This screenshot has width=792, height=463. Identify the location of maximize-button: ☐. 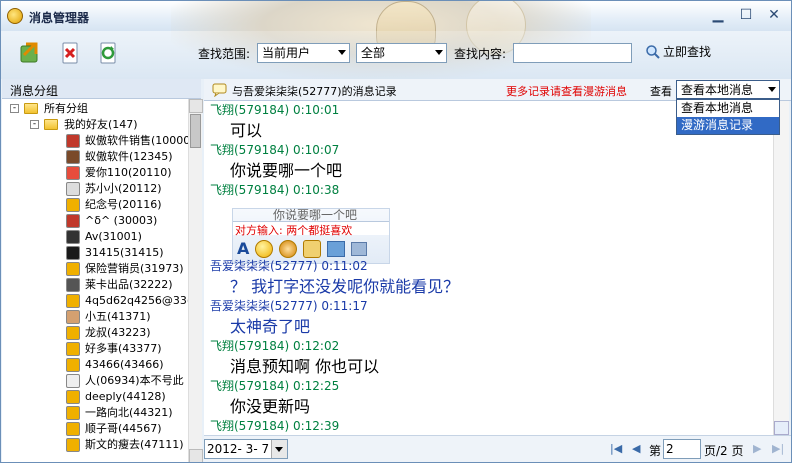
(746, 16).